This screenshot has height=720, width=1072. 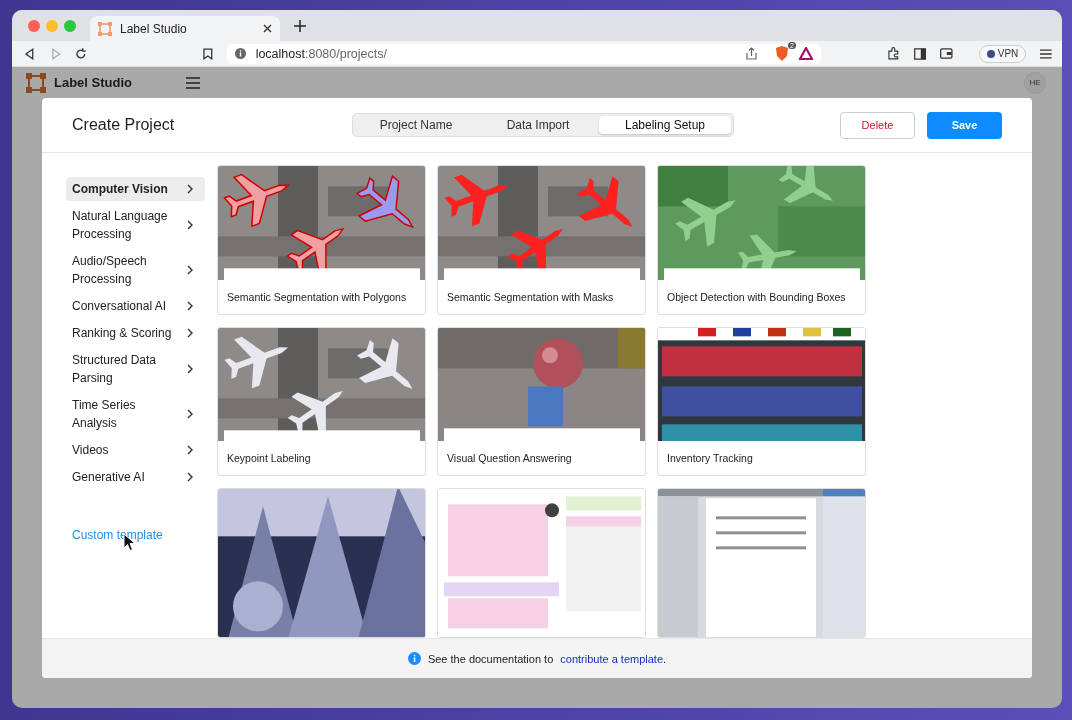 I want to click on category-item: Structured Data Parsing, so click(x=135, y=369).